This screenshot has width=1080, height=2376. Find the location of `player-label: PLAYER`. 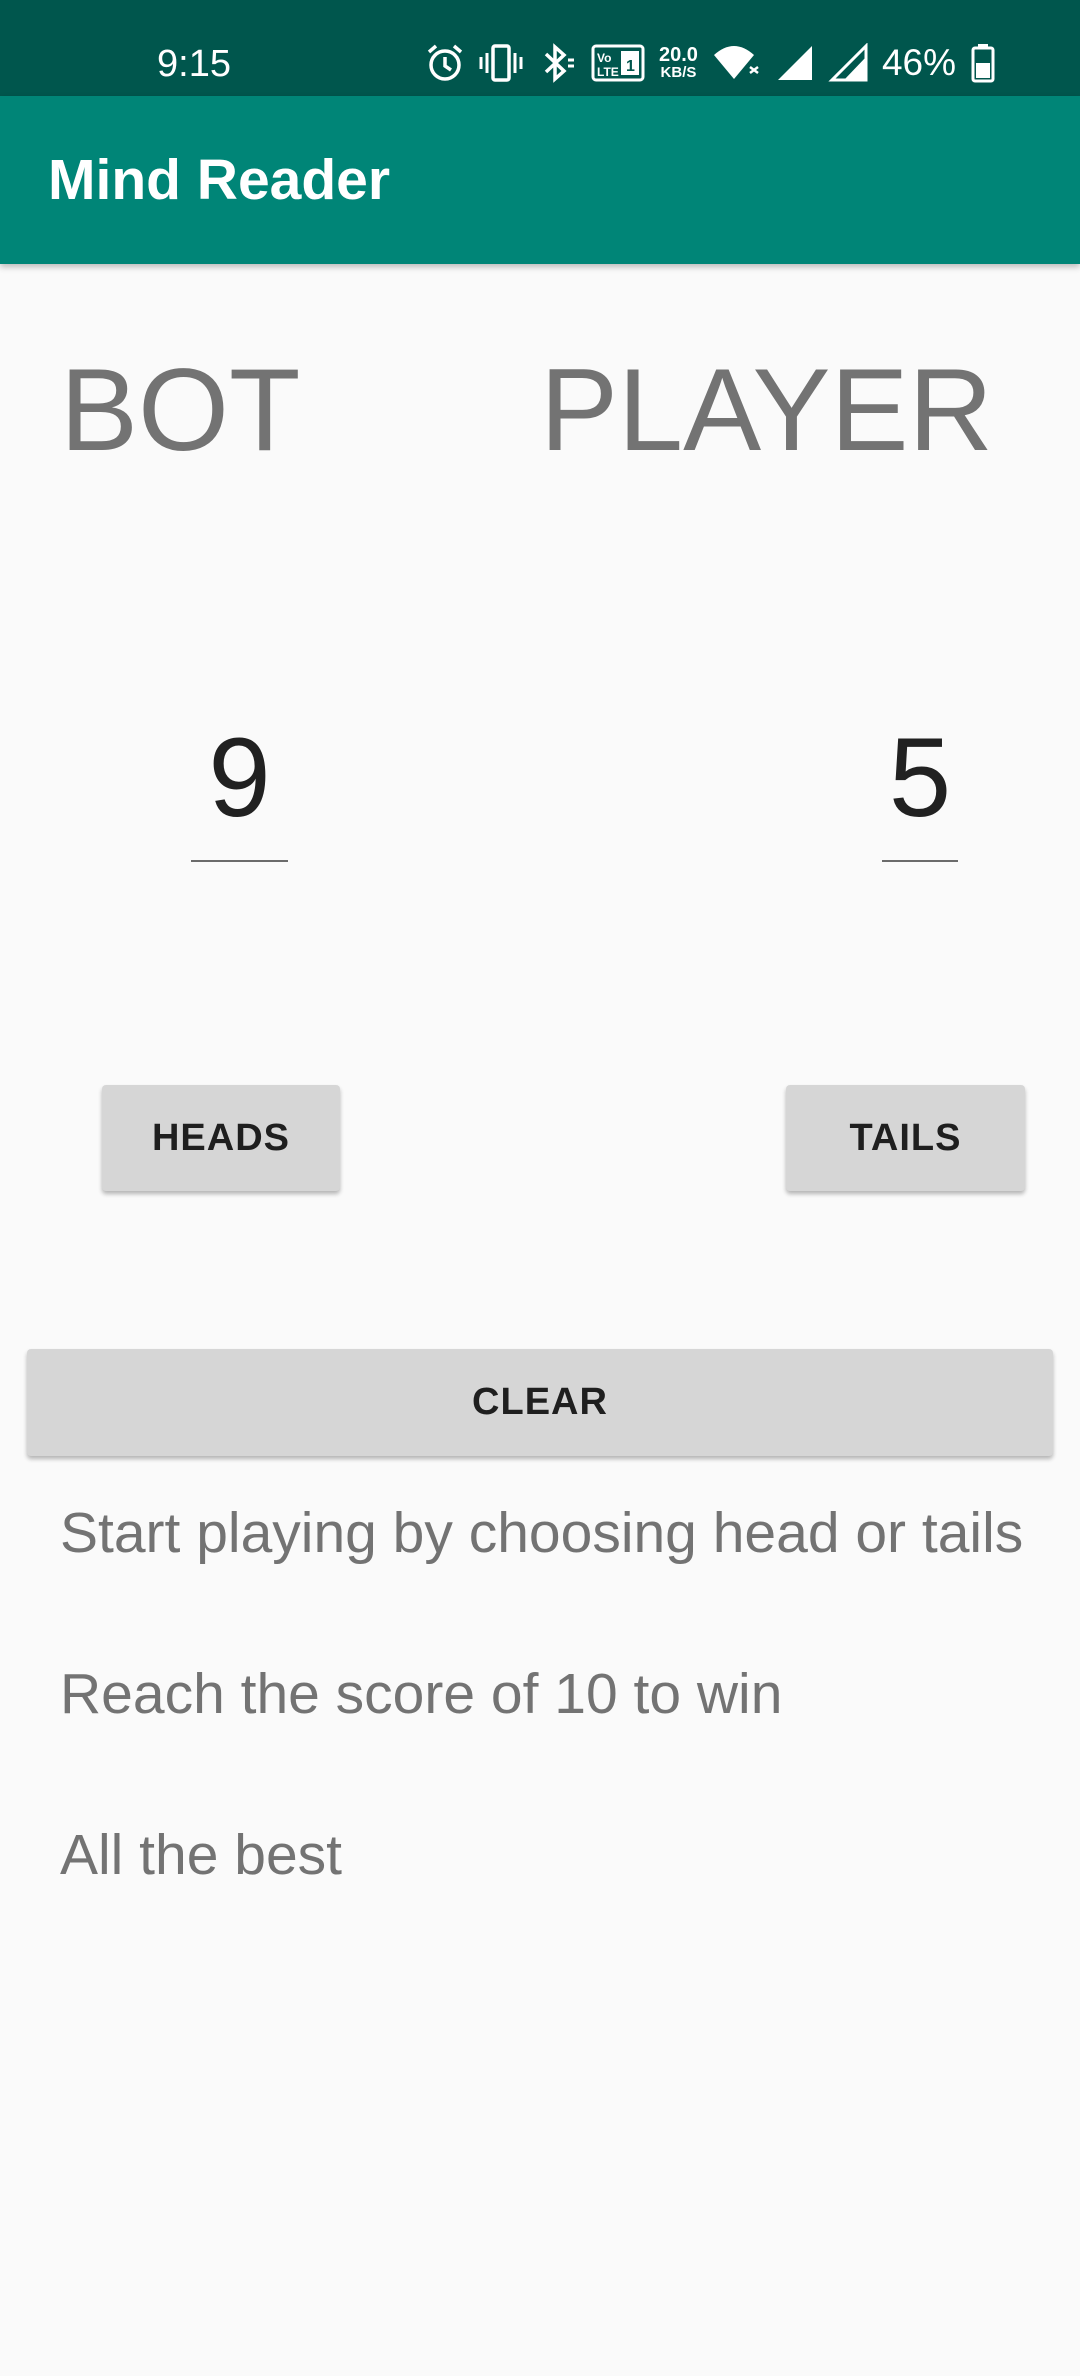

player-label: PLAYER is located at coordinates (767, 409).